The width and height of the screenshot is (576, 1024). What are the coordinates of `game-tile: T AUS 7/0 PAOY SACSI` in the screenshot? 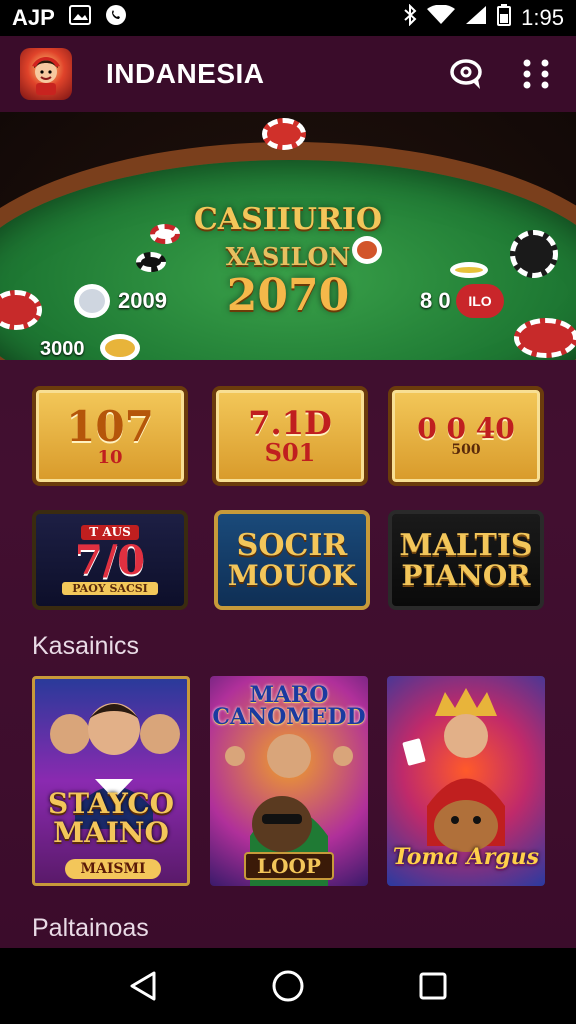 It's located at (110, 560).